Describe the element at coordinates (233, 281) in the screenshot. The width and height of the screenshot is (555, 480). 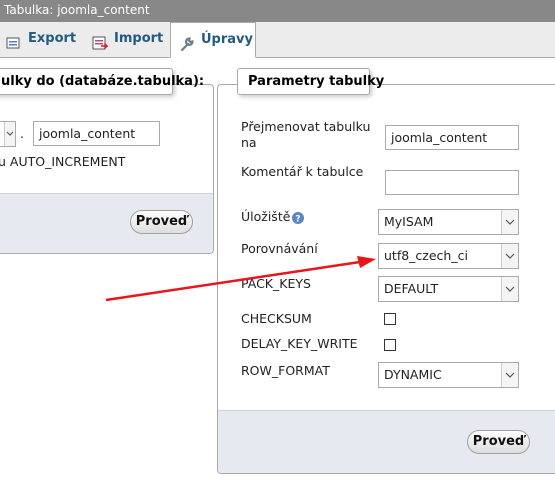
I see `arrow-shaft` at that location.